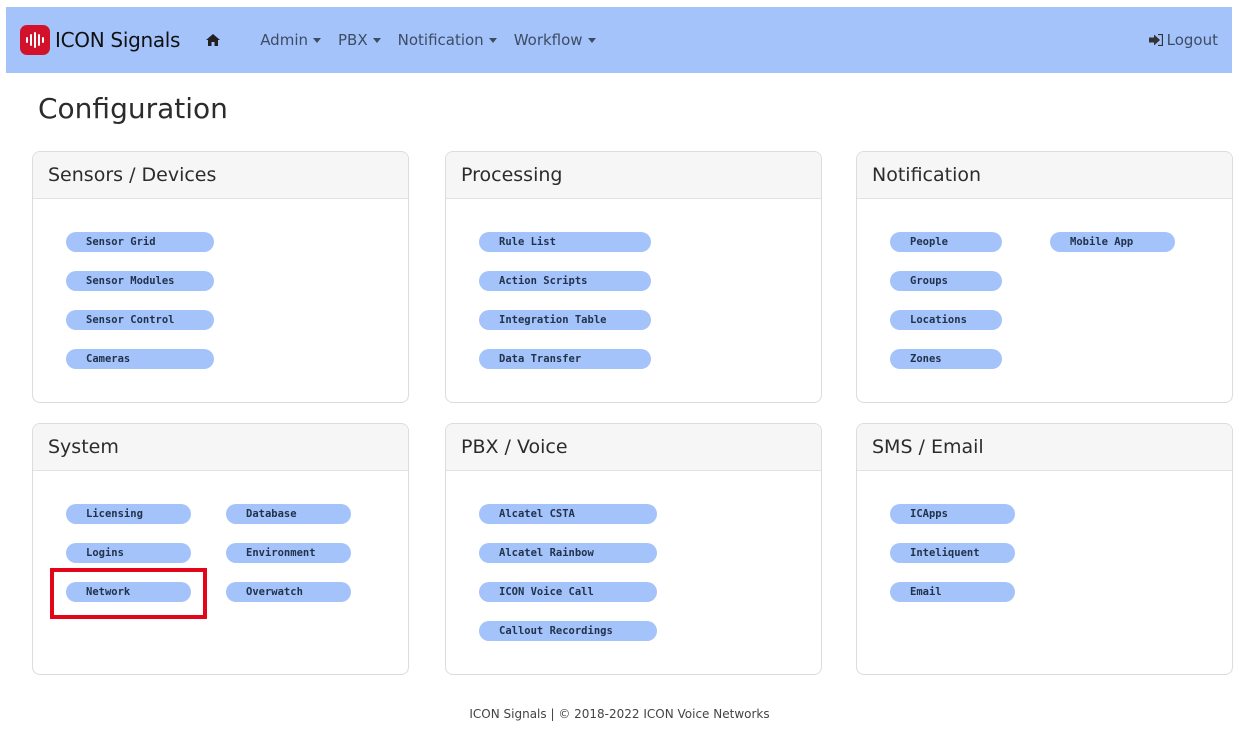  What do you see at coordinates (565, 281) in the screenshot?
I see `action-scripts-button: Action Scripts` at bounding box center [565, 281].